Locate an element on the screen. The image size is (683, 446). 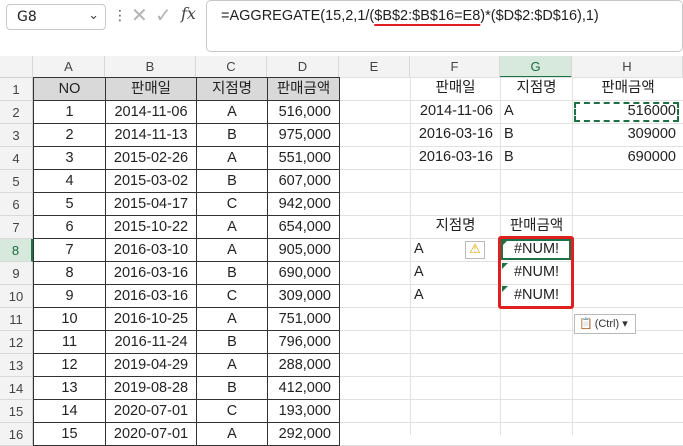
table-cell: 9 is located at coordinates (69, 296).